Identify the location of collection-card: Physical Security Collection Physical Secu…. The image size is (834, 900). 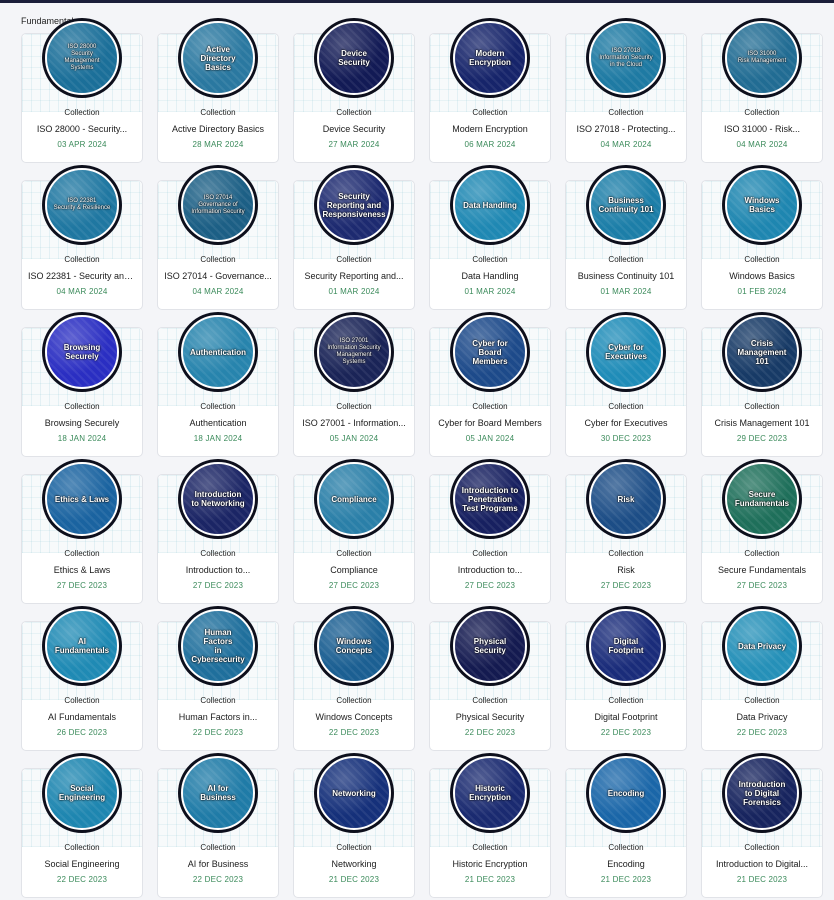
(490, 678).